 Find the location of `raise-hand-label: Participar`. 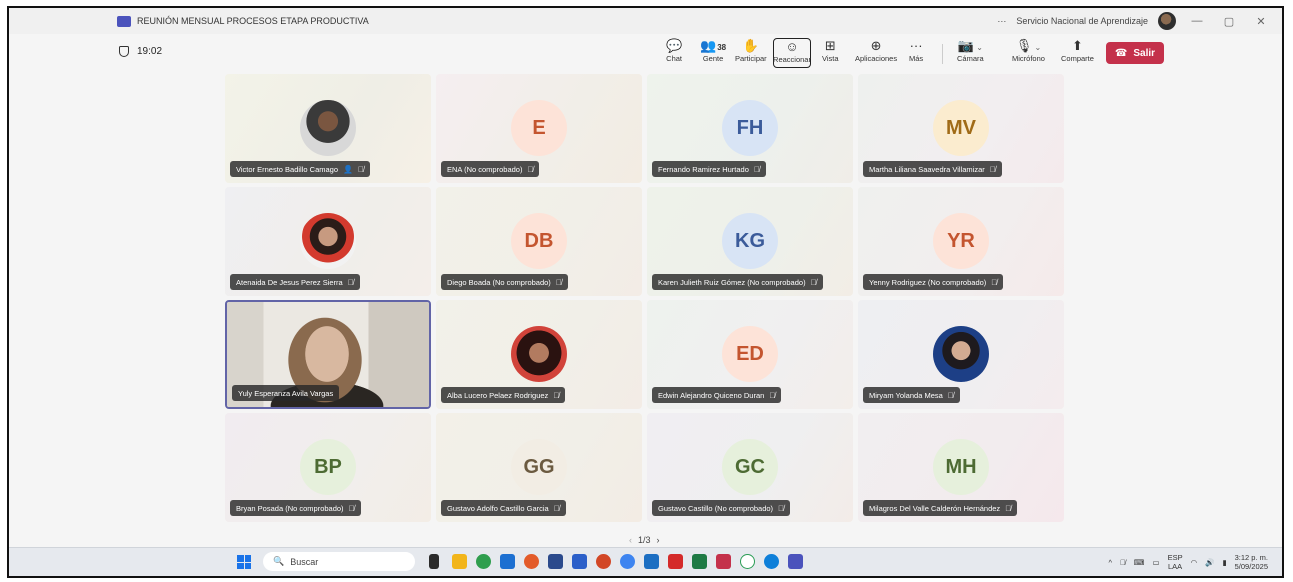

raise-hand-label: Participar is located at coordinates (751, 58).